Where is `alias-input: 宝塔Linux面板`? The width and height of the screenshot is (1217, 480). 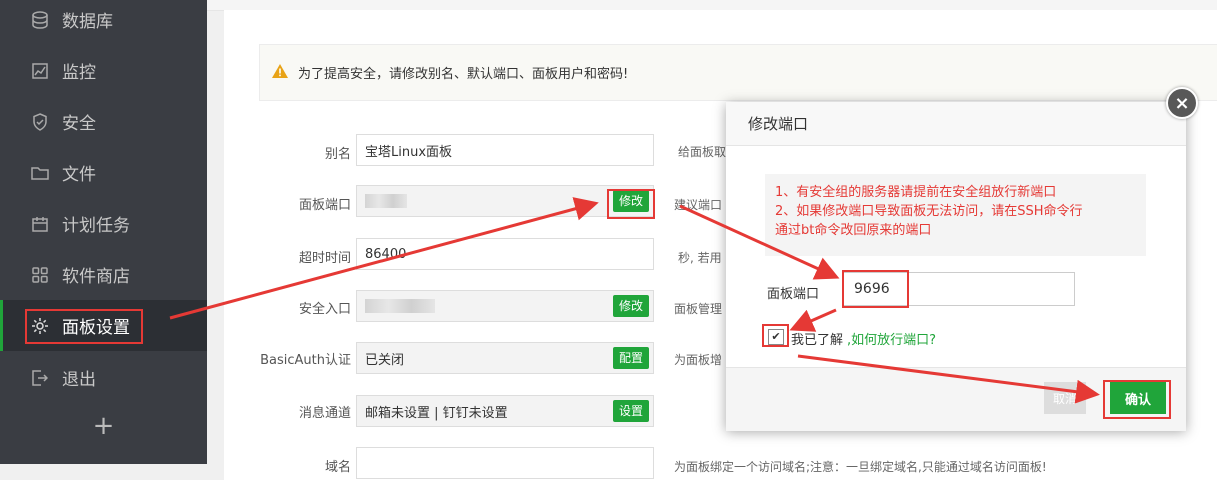 alias-input: 宝塔Linux面板 is located at coordinates (505, 150).